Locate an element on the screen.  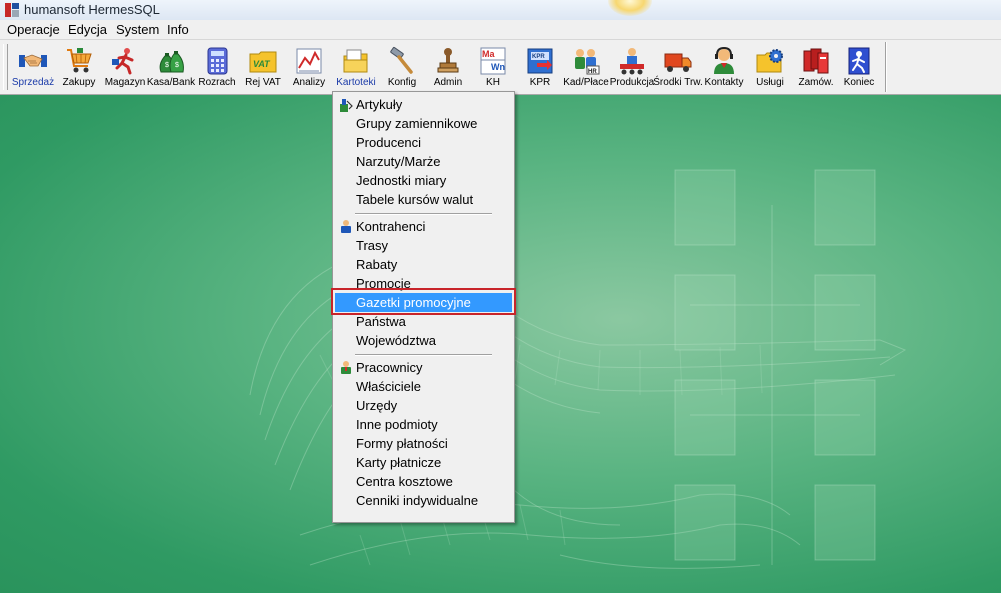
staff-hr-icon: HR is located at coordinates (587, 62).